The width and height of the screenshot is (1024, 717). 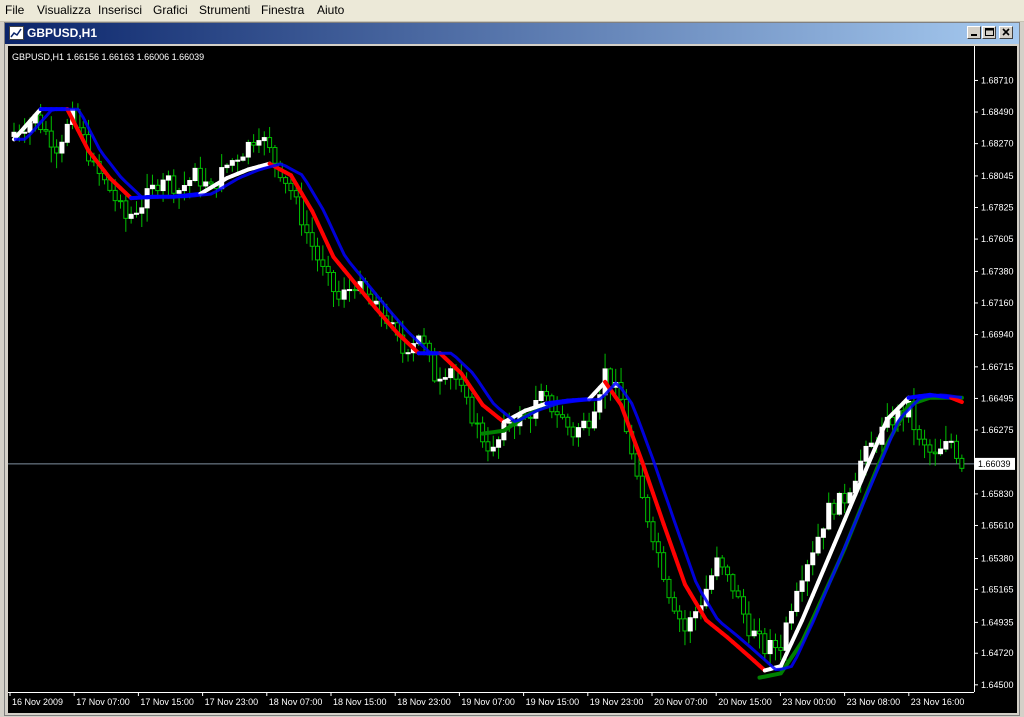 What do you see at coordinates (170, 10) in the screenshot?
I see `menu-item-grafici: Grafici` at bounding box center [170, 10].